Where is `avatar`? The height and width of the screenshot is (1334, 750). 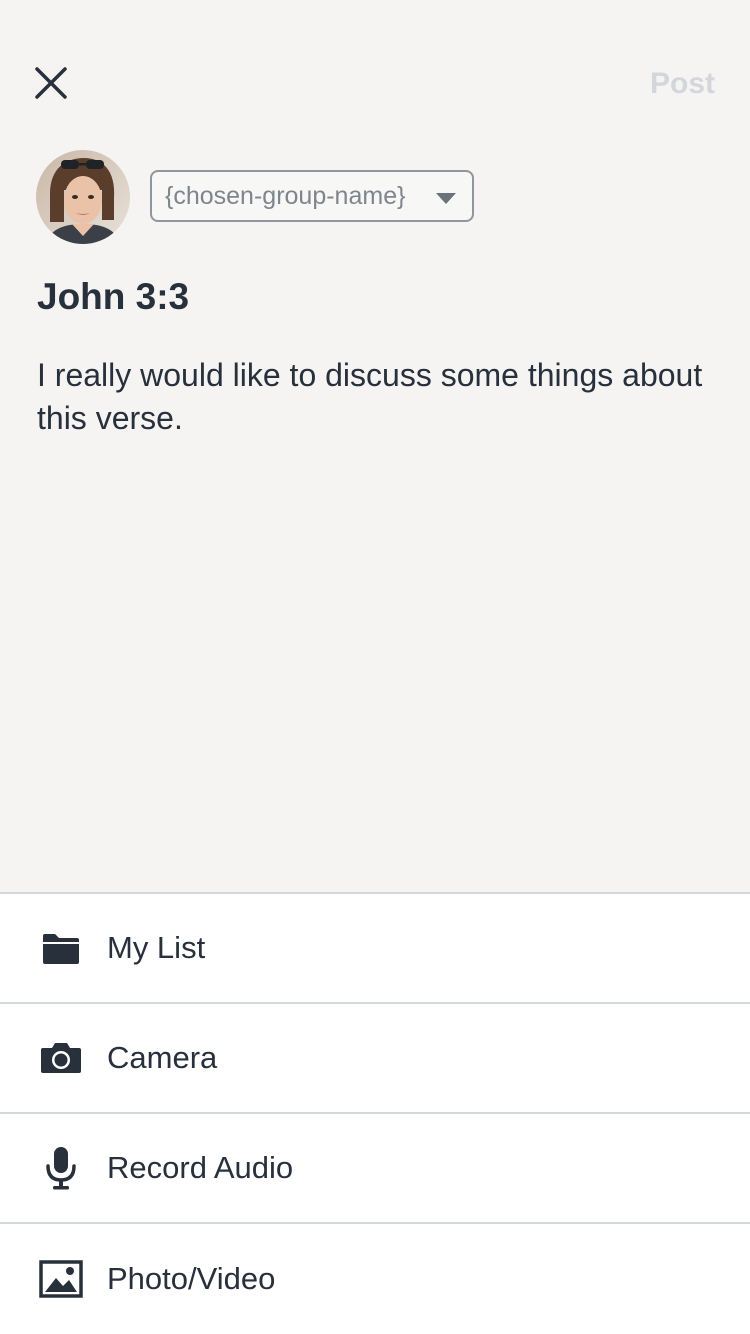
avatar is located at coordinates (83, 197).